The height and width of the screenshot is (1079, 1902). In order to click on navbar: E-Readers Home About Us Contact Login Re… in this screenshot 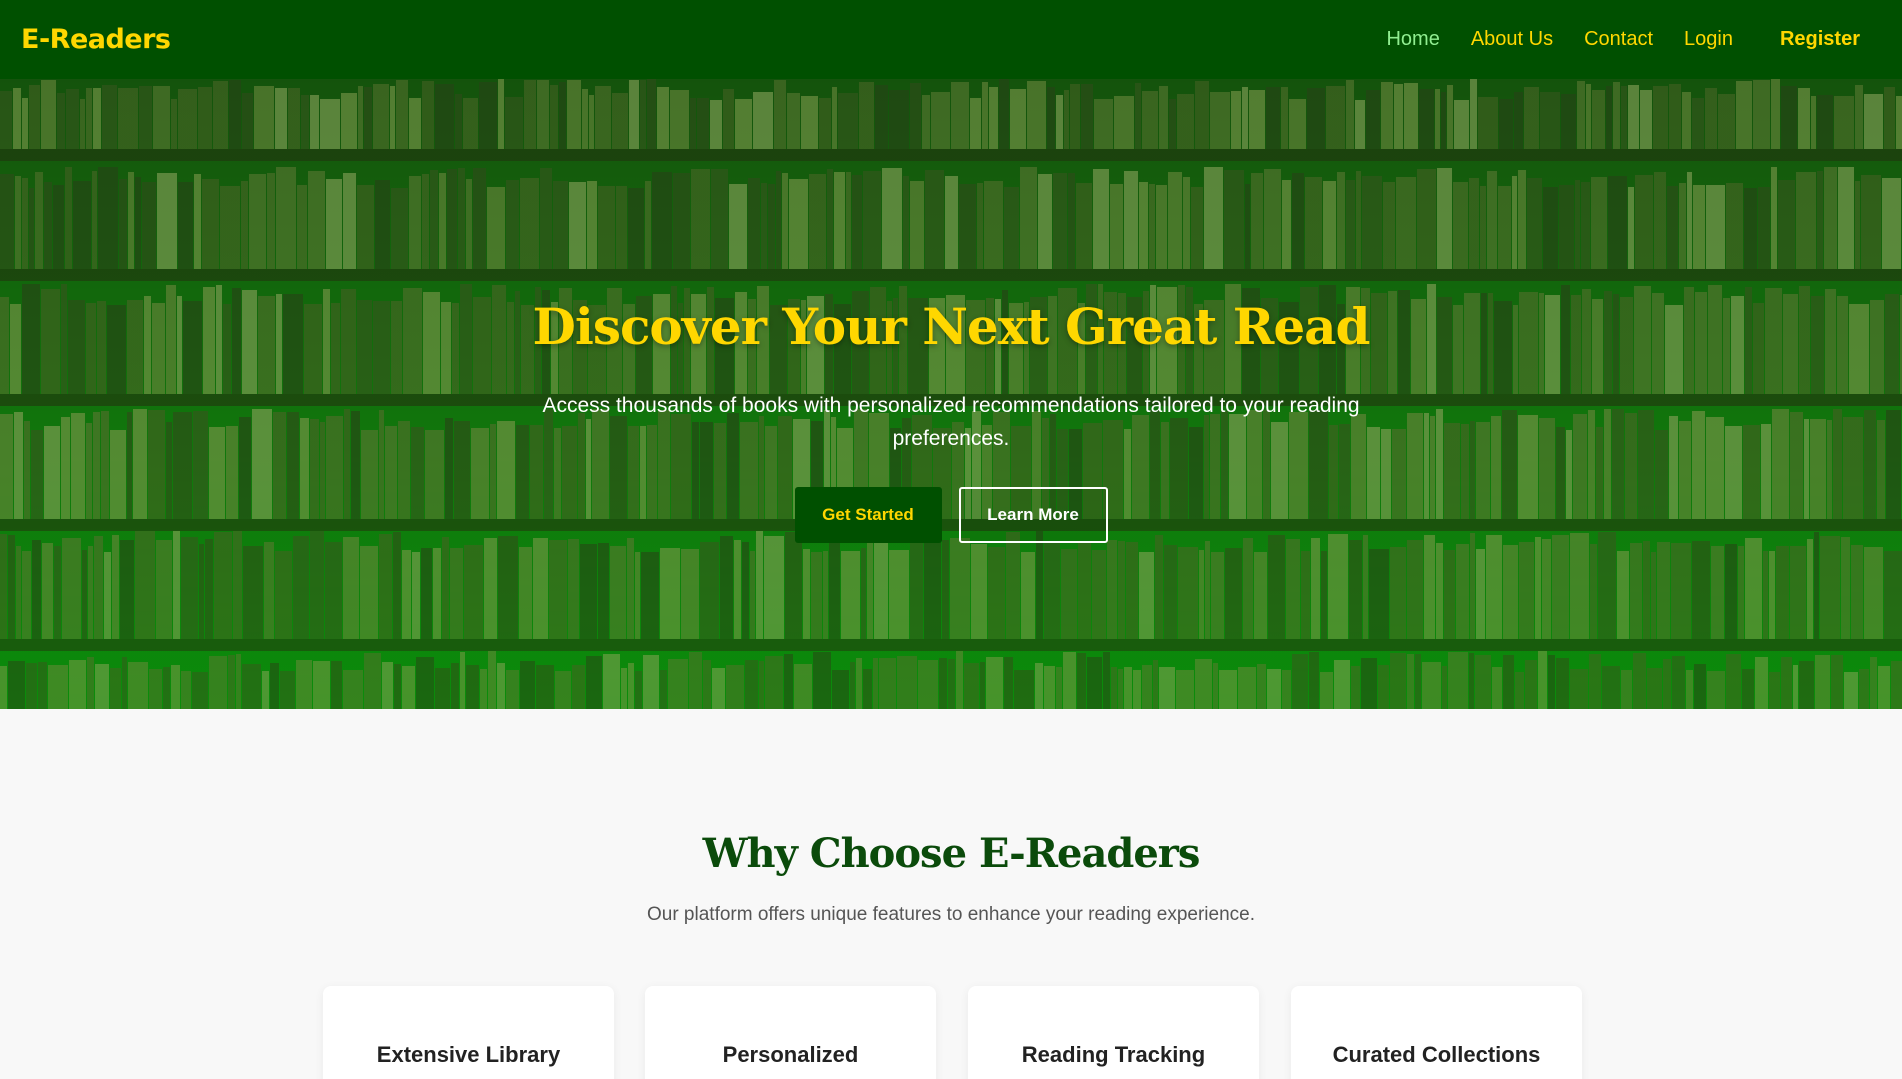, I will do `click(951, 39)`.